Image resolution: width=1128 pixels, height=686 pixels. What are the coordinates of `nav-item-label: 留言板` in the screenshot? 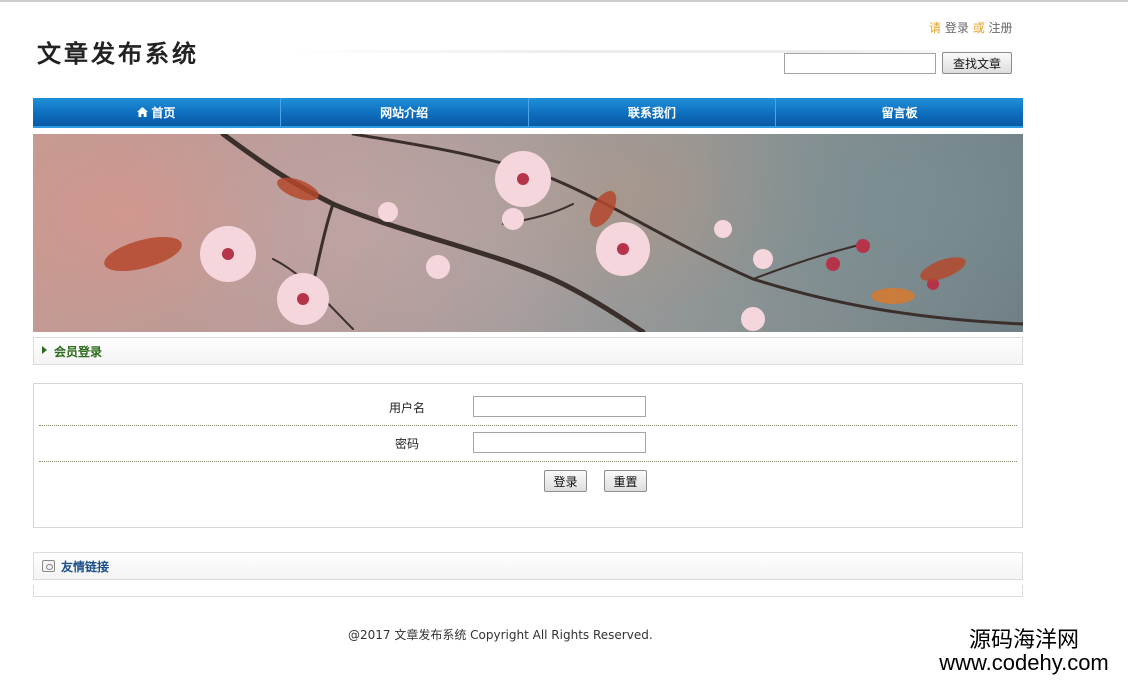 It's located at (899, 112).